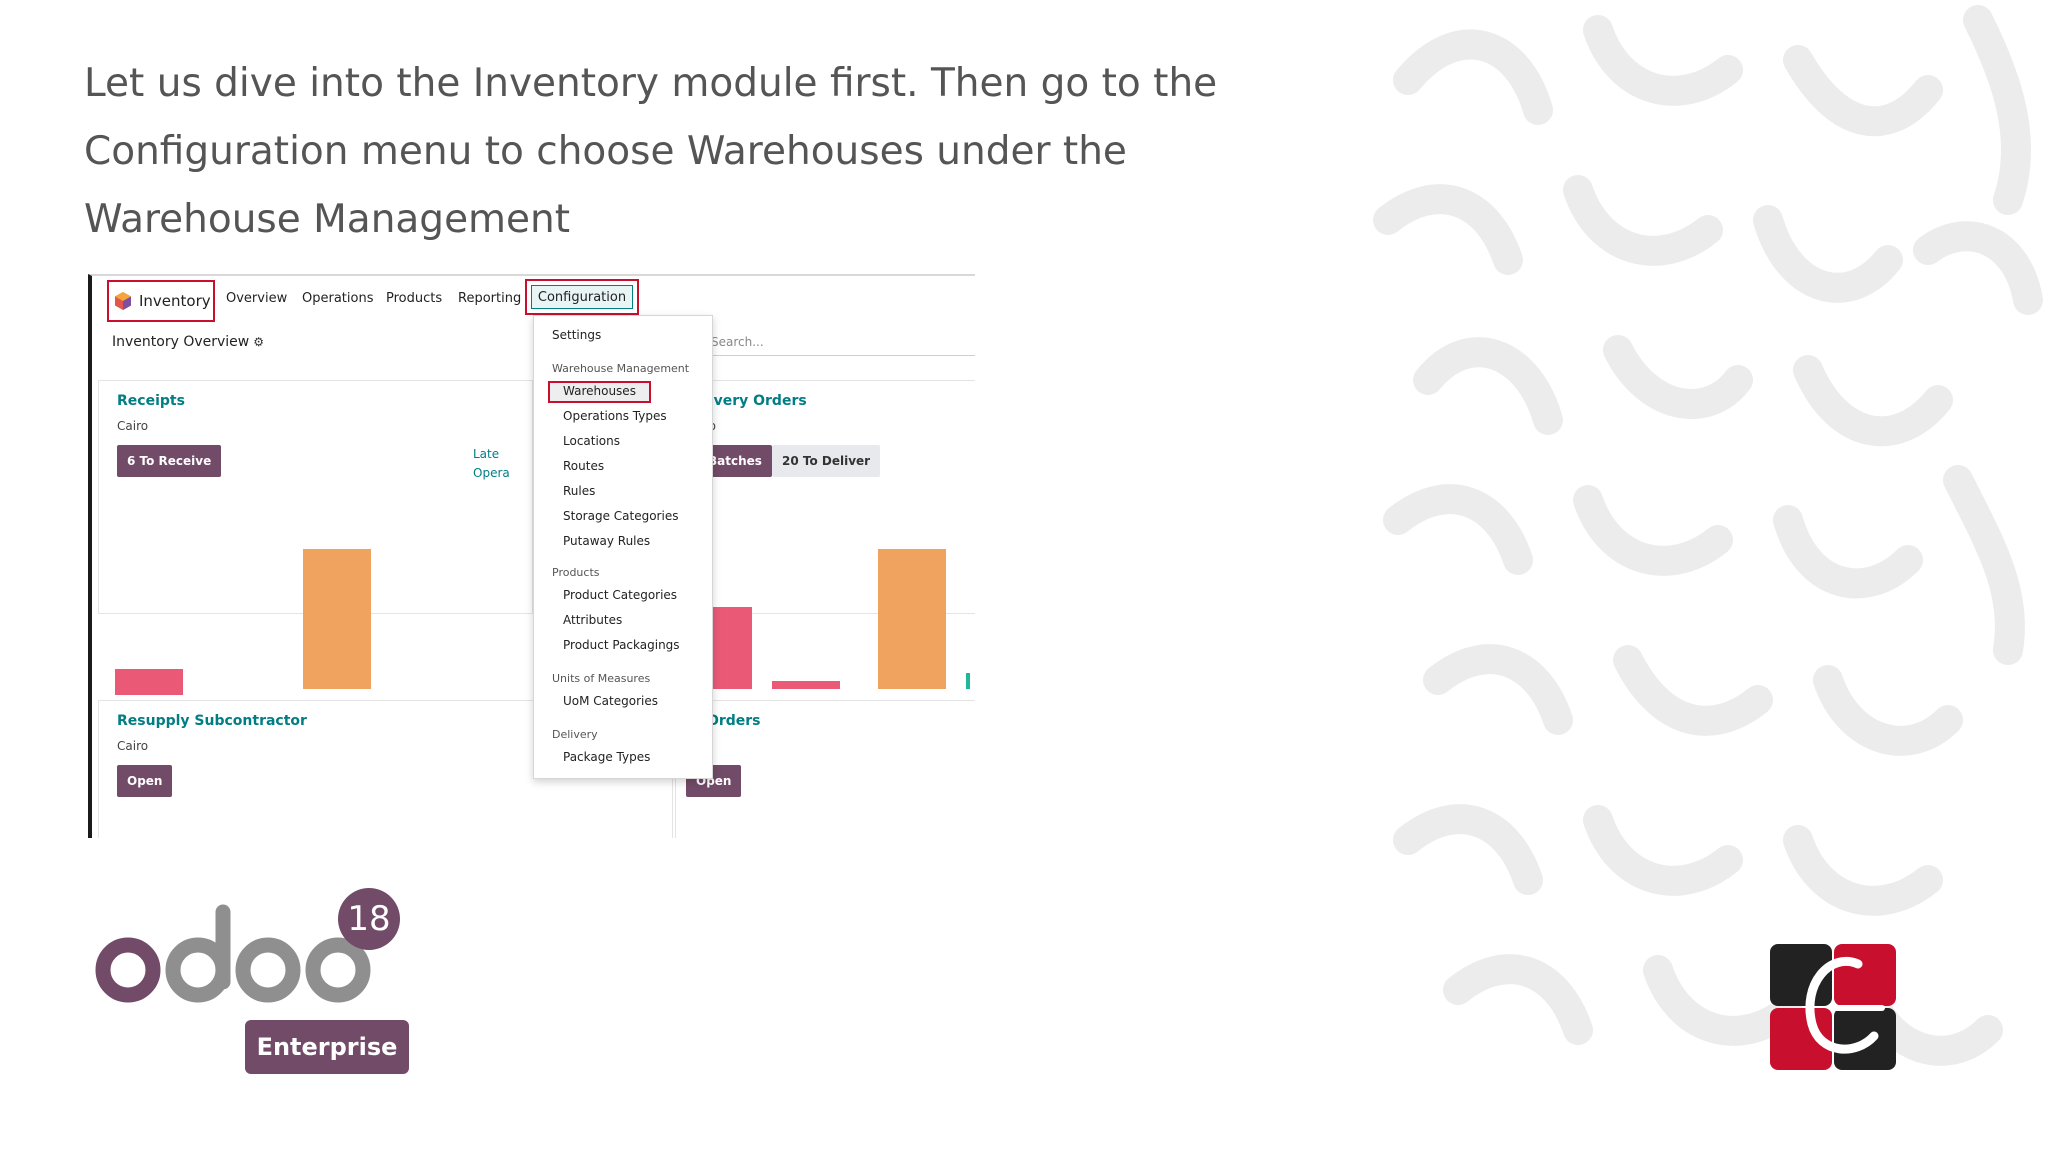 The height and width of the screenshot is (1152, 2048). What do you see at coordinates (621, 645) in the screenshot?
I see `dropdown-item-product-packagings: Product Packagings` at bounding box center [621, 645].